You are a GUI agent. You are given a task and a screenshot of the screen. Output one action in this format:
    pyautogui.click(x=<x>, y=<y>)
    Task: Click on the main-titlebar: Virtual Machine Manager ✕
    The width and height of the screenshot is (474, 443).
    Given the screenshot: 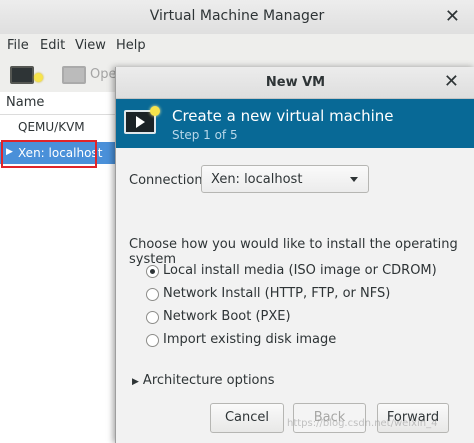 What is the action you would take?
    pyautogui.click(x=237, y=17)
    